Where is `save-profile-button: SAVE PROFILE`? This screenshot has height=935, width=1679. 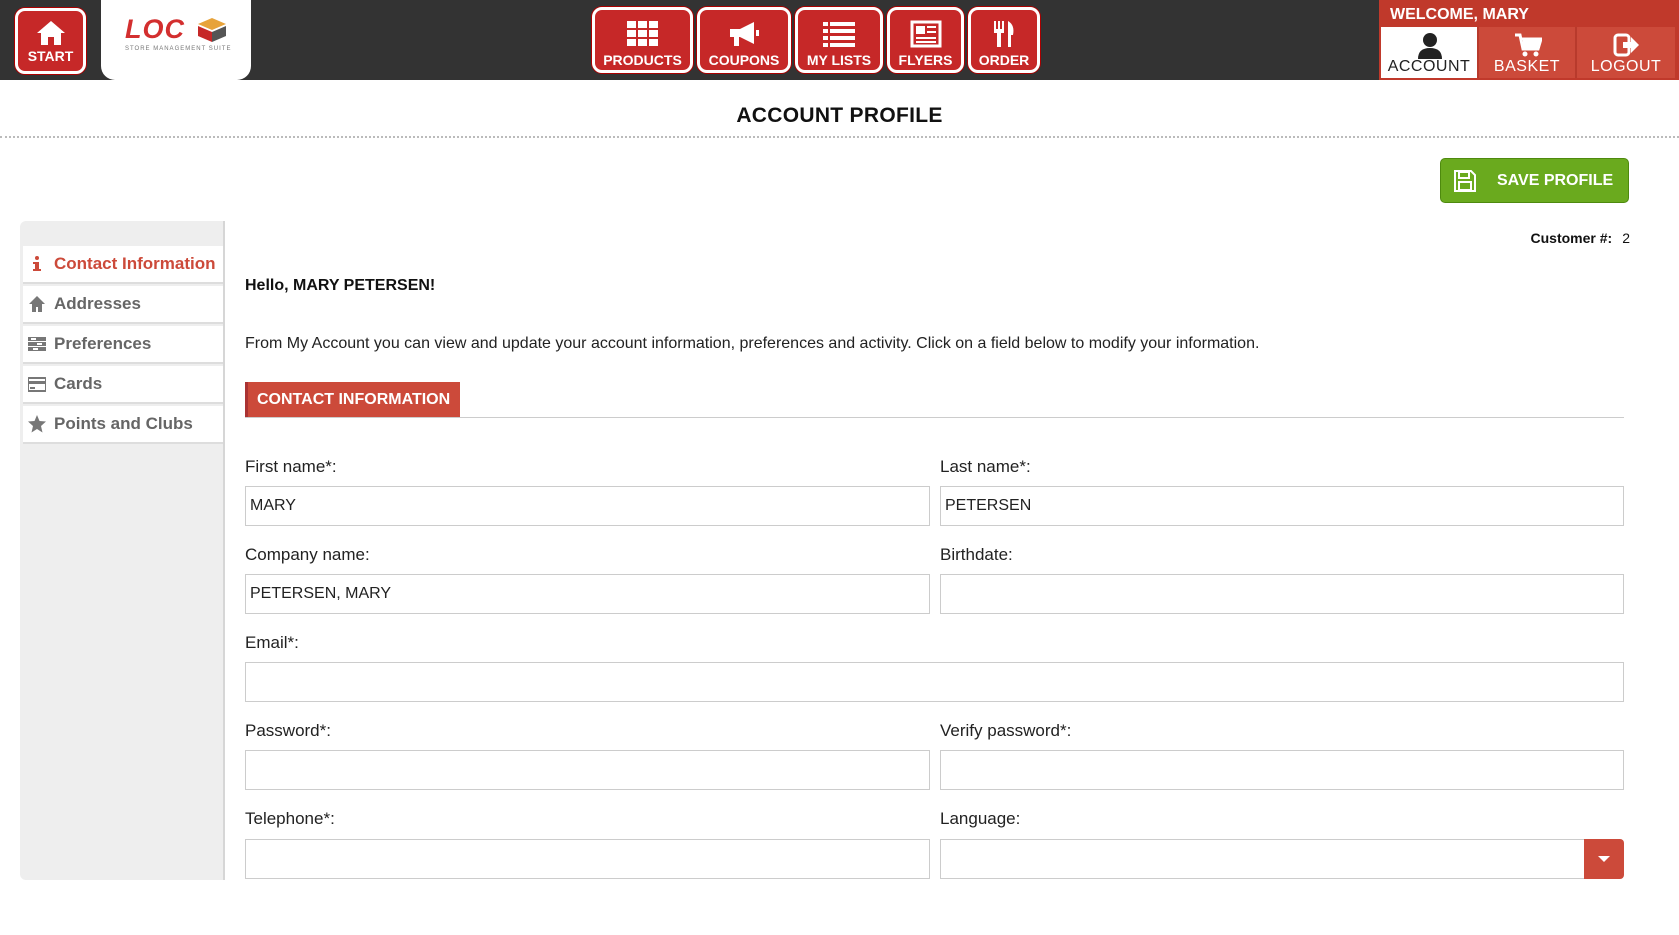
save-profile-button: SAVE PROFILE is located at coordinates (1534, 180).